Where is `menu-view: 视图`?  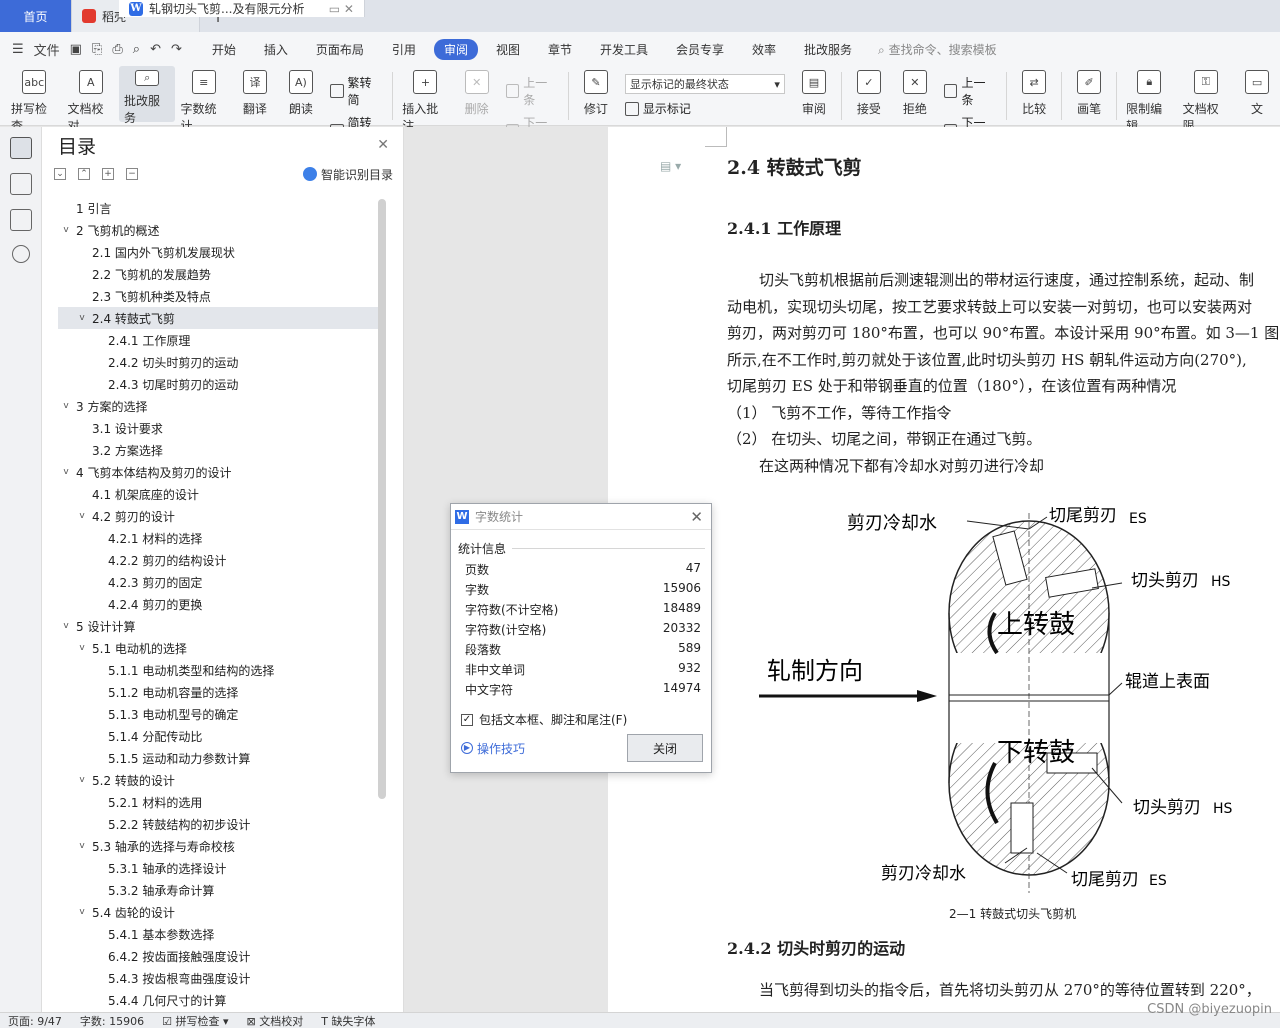
menu-view: 视图 is located at coordinates (508, 49).